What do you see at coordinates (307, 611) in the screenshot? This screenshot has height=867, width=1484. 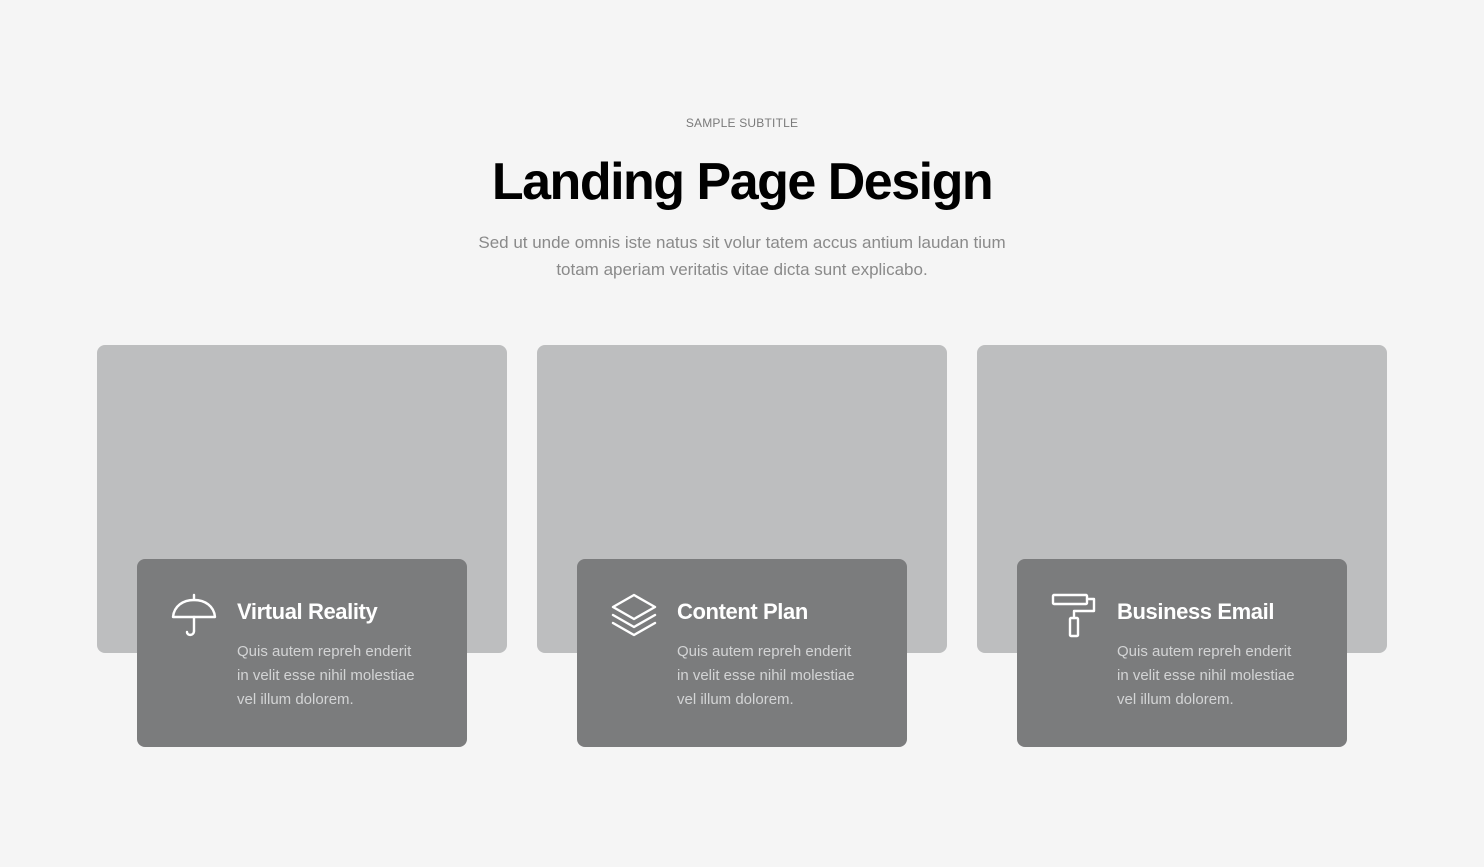 I see `feature-title: Virtual Reality` at bounding box center [307, 611].